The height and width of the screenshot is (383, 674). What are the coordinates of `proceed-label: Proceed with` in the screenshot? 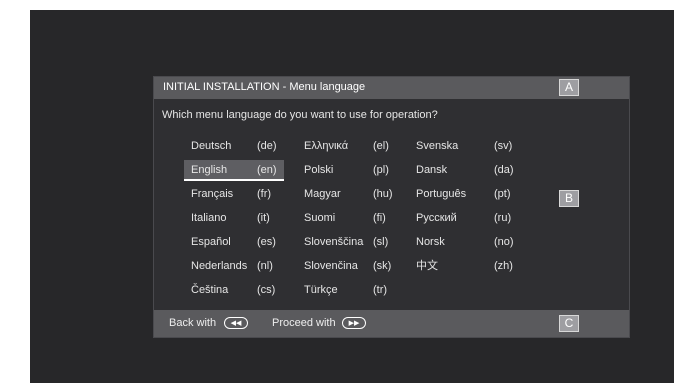 It's located at (304, 323).